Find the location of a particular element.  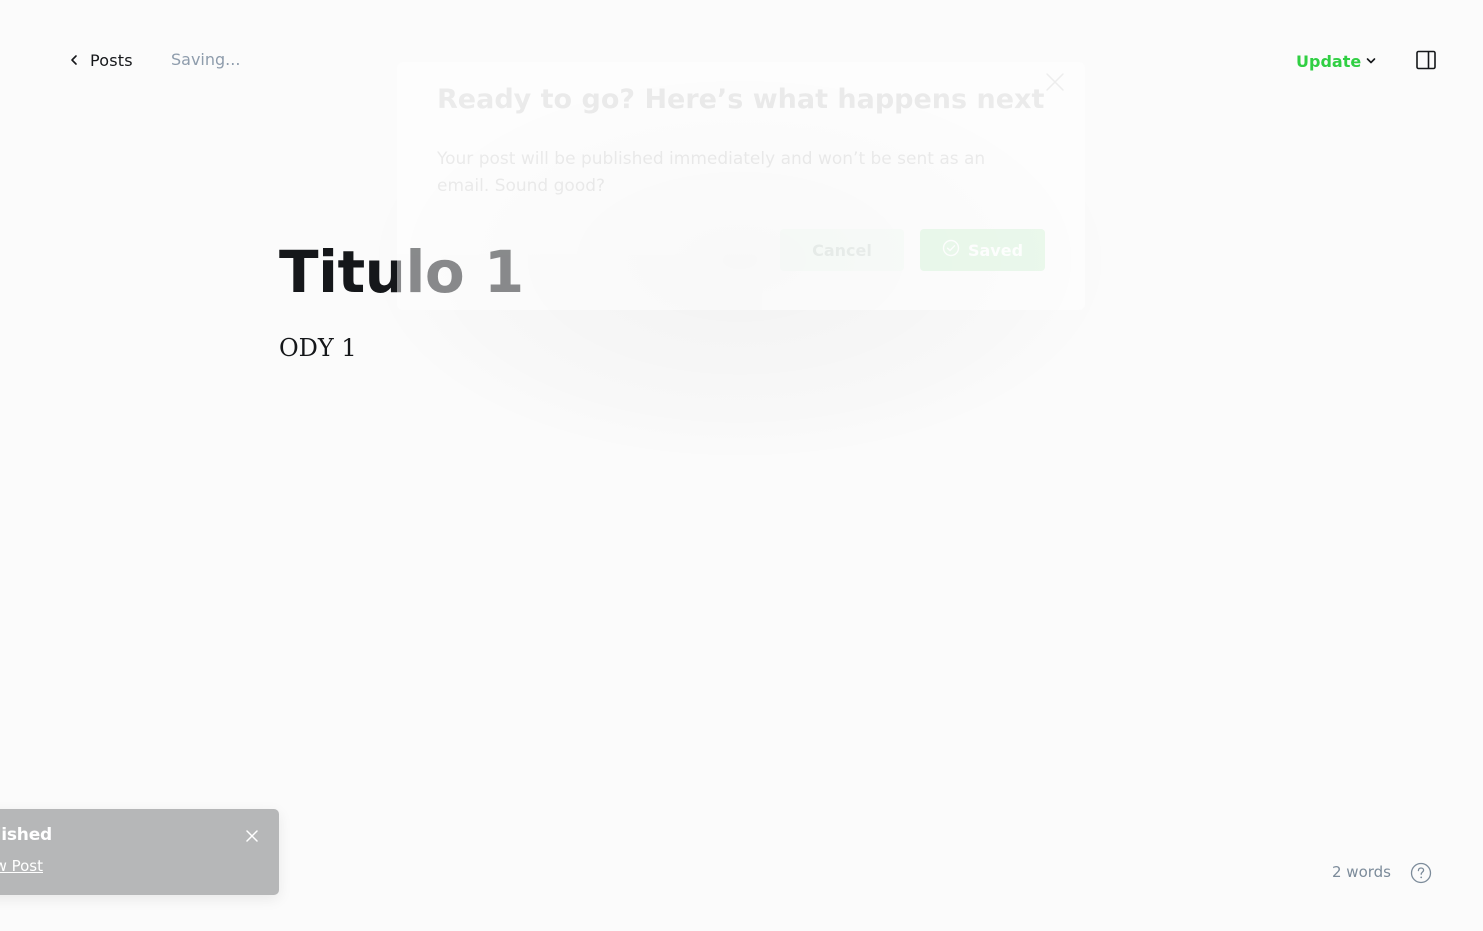

chevron-down-icon is located at coordinates (1371, 61).